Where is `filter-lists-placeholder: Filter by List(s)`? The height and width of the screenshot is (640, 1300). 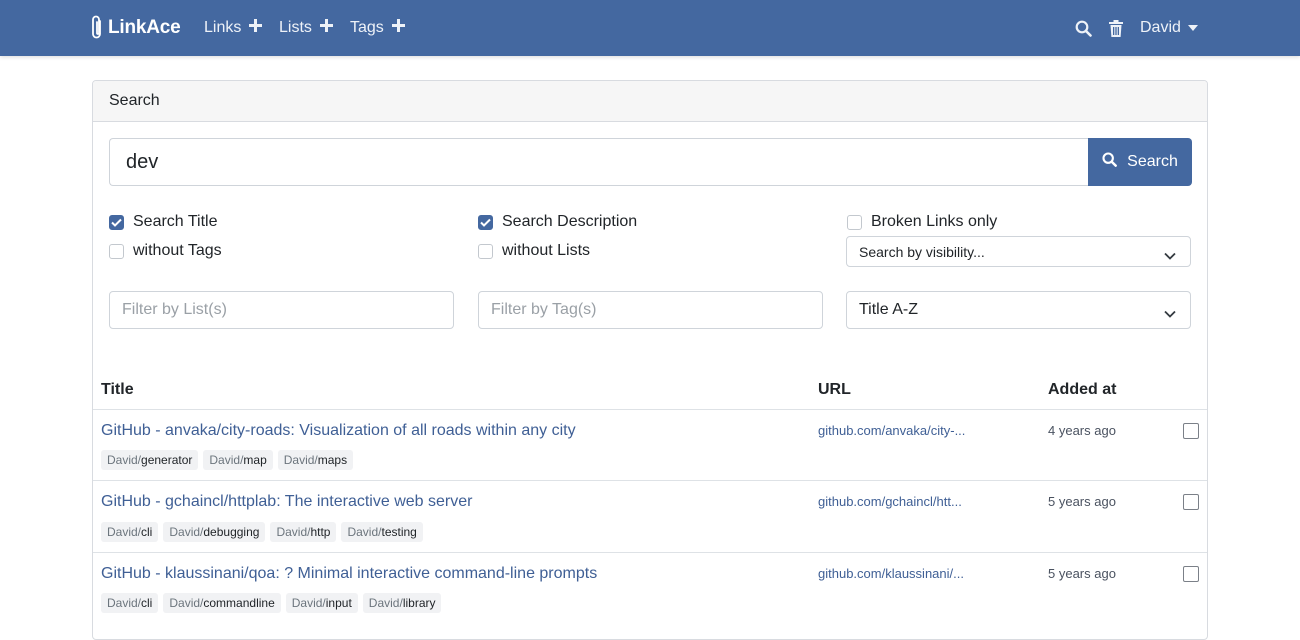
filter-lists-placeholder: Filter by List(s) is located at coordinates (174, 309).